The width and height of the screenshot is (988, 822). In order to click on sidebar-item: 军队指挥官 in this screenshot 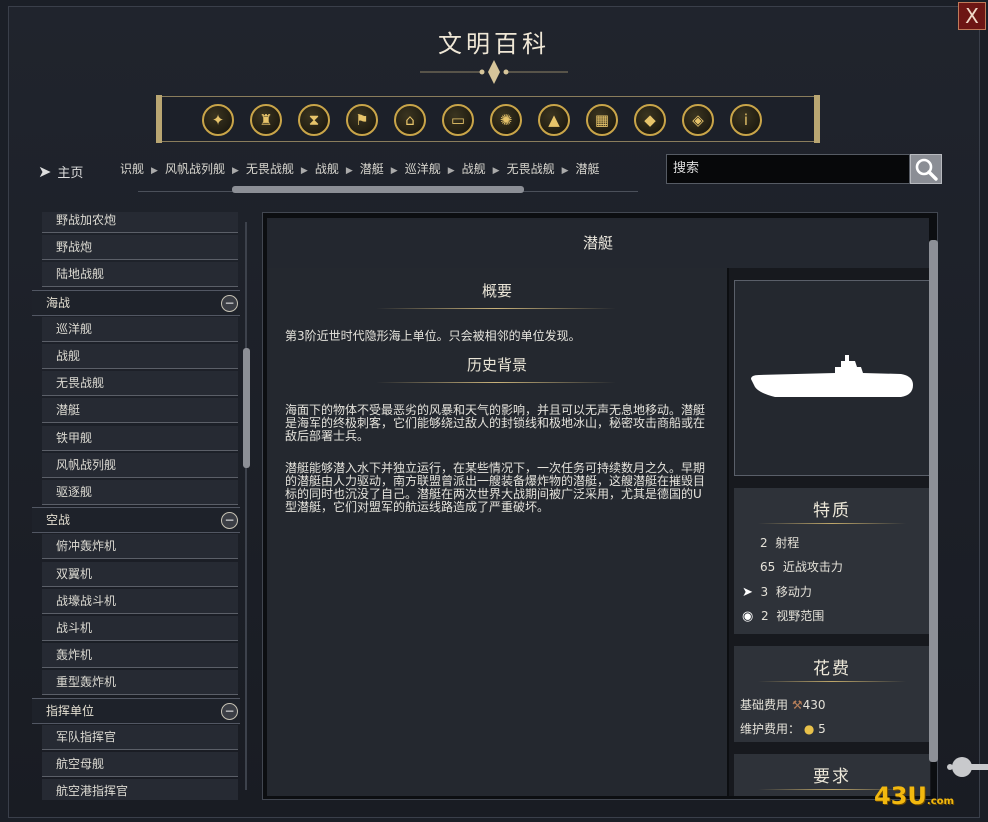, I will do `click(140, 737)`.